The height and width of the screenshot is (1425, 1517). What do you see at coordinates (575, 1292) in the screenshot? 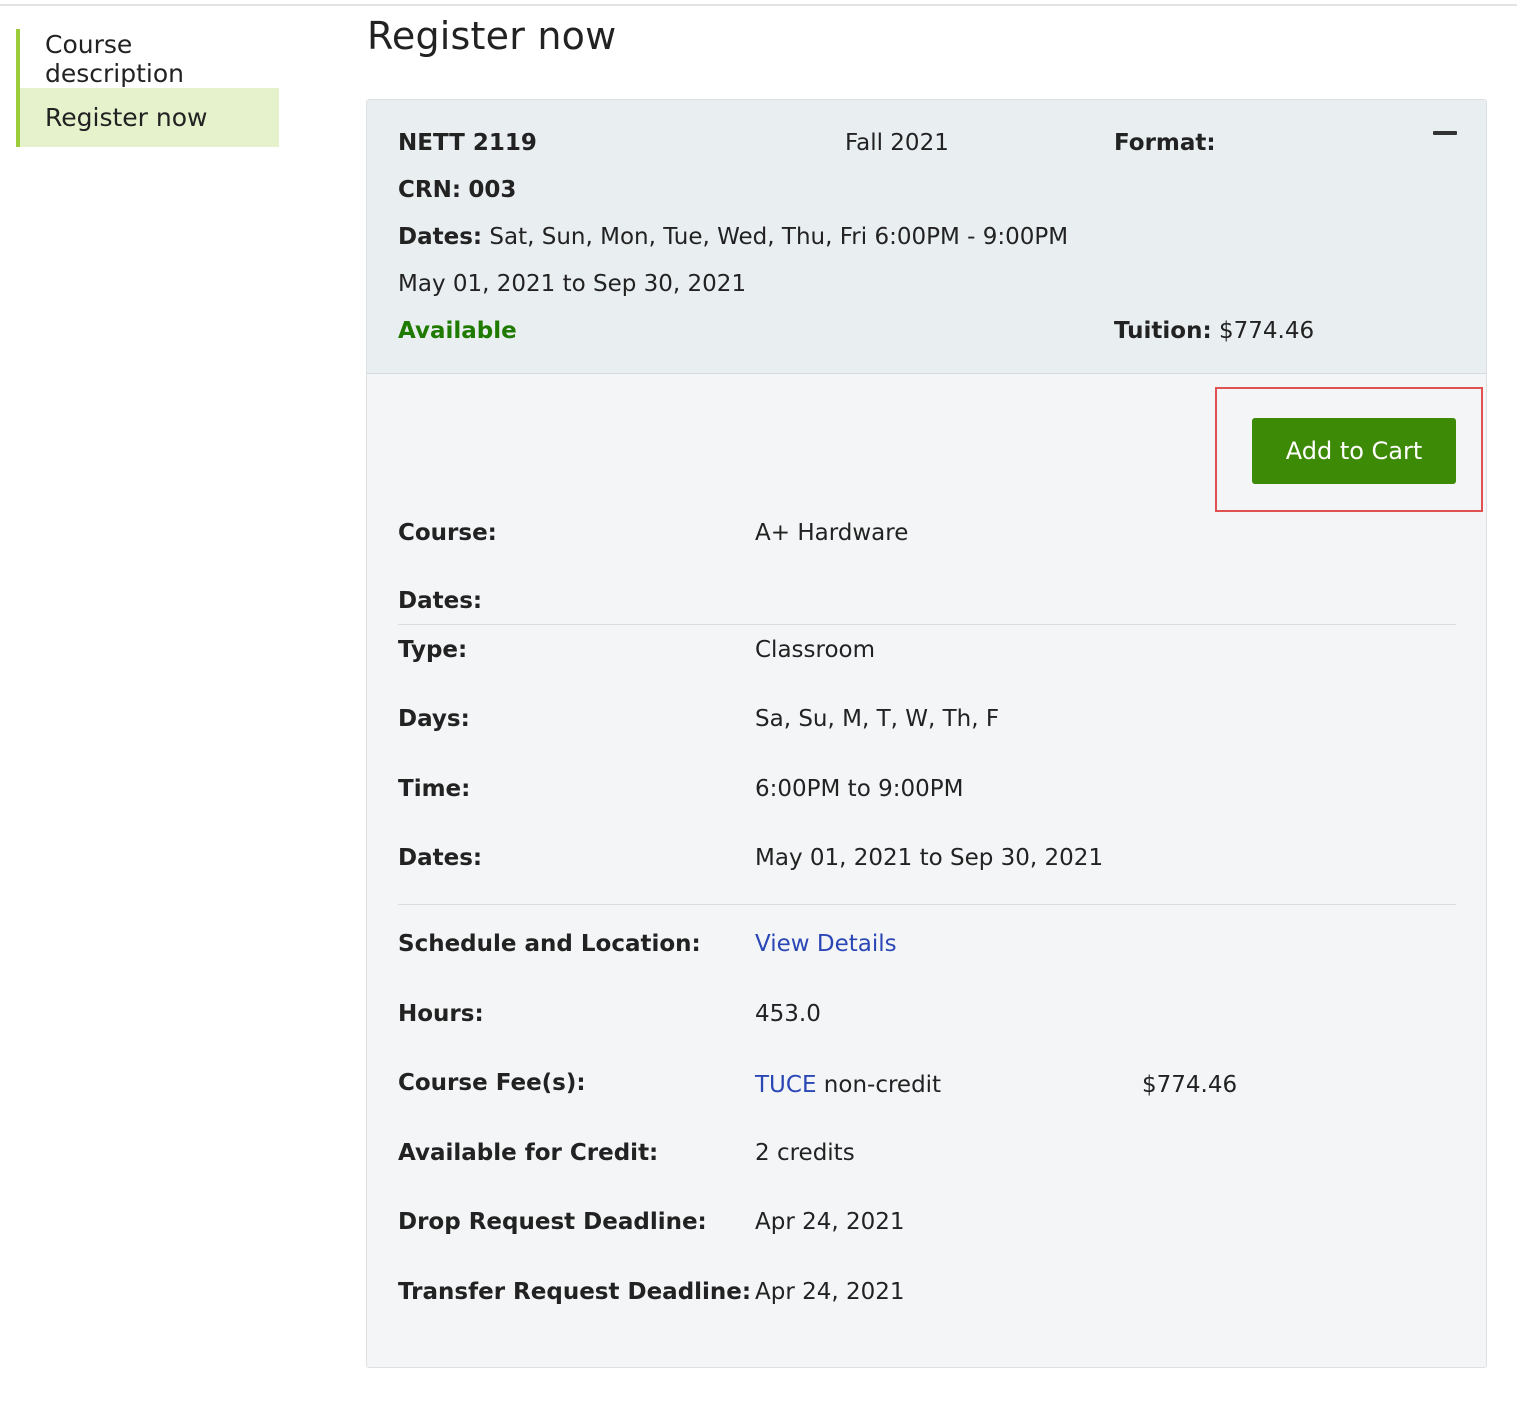
I see `transfer-deadline-label: Transfer Request Deadline:` at bounding box center [575, 1292].